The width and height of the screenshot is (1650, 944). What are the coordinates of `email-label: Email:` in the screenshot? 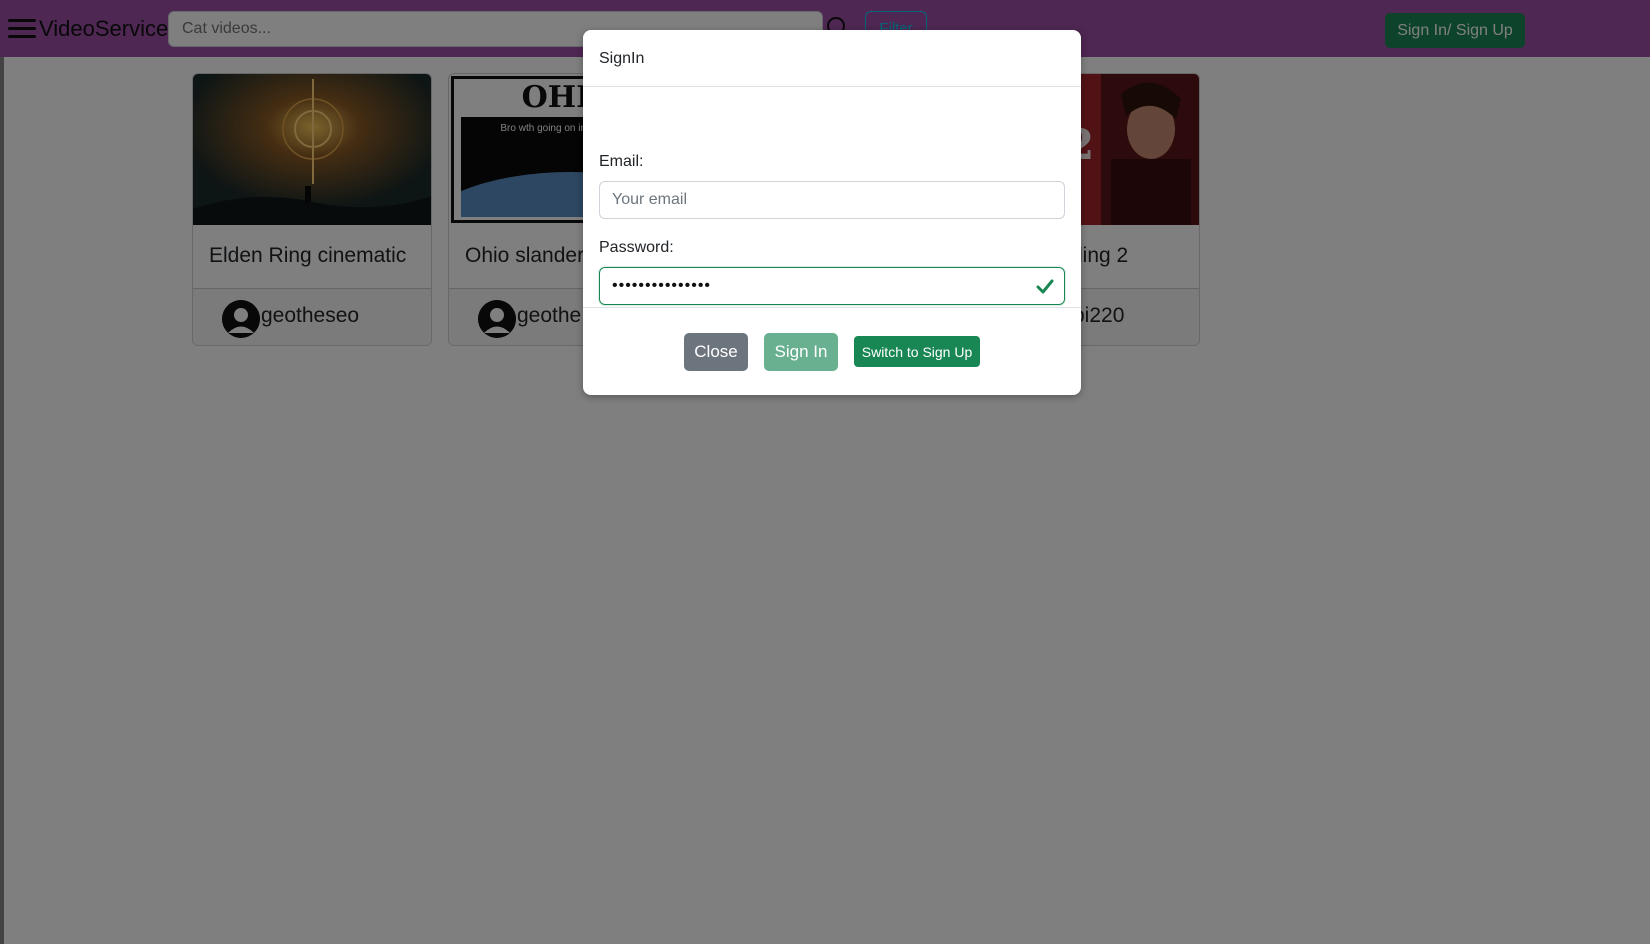 It's located at (621, 161).